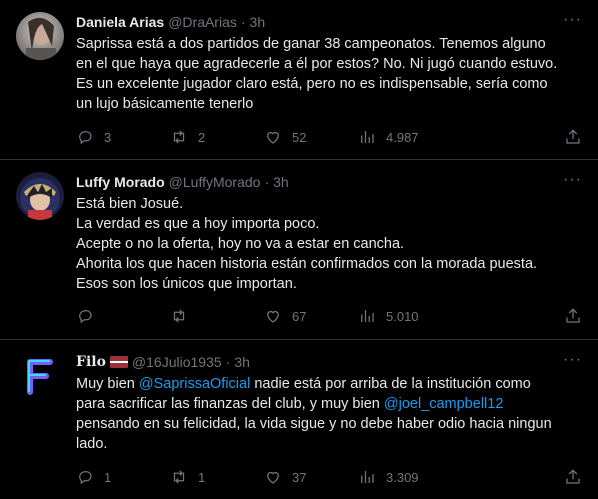  What do you see at coordinates (329, 362) in the screenshot?
I see `tweet-header: Filo @16Julio1935 · 3h` at bounding box center [329, 362].